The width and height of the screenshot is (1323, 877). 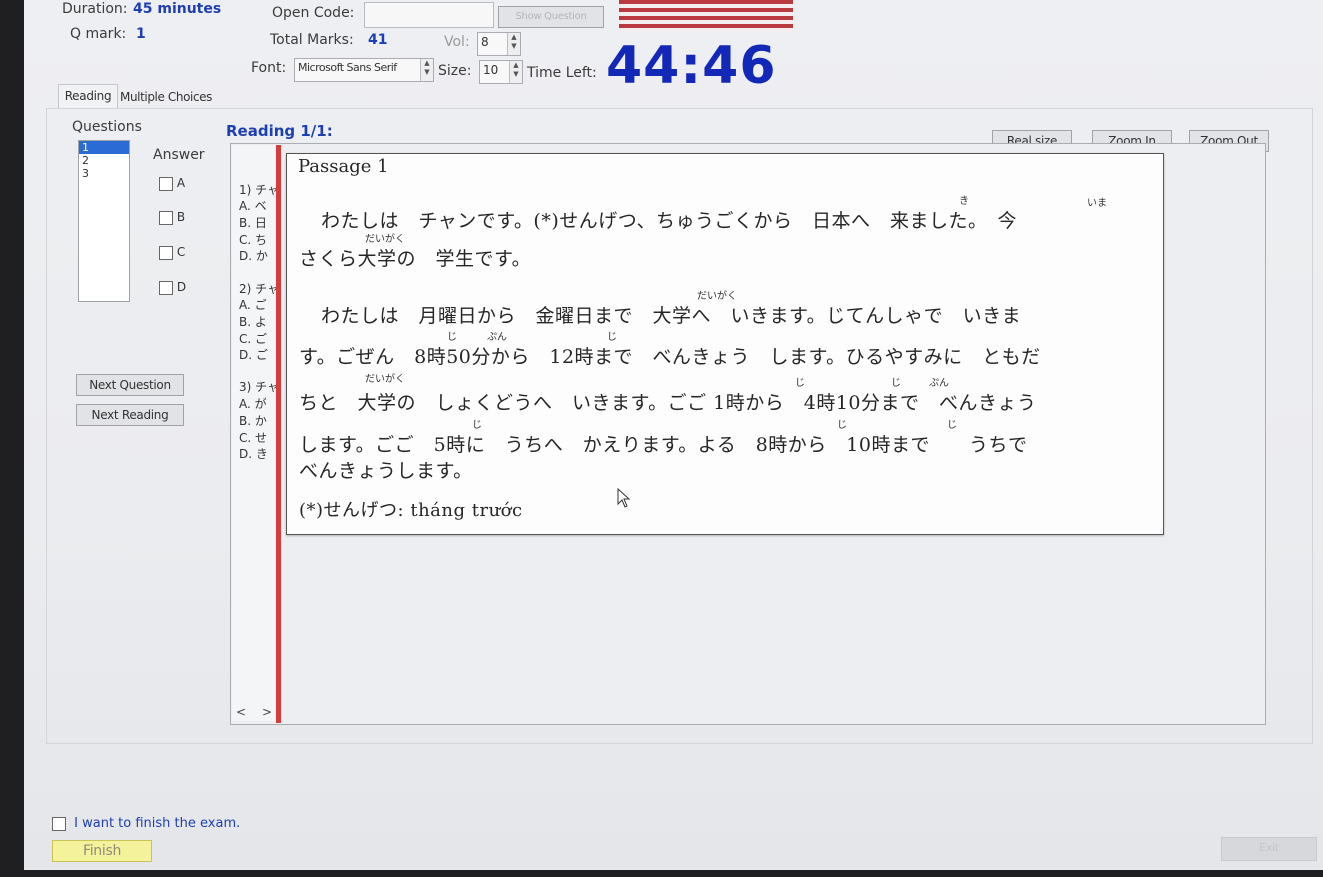 I want to click on time-left-label: Time Left:, so click(x=562, y=73).